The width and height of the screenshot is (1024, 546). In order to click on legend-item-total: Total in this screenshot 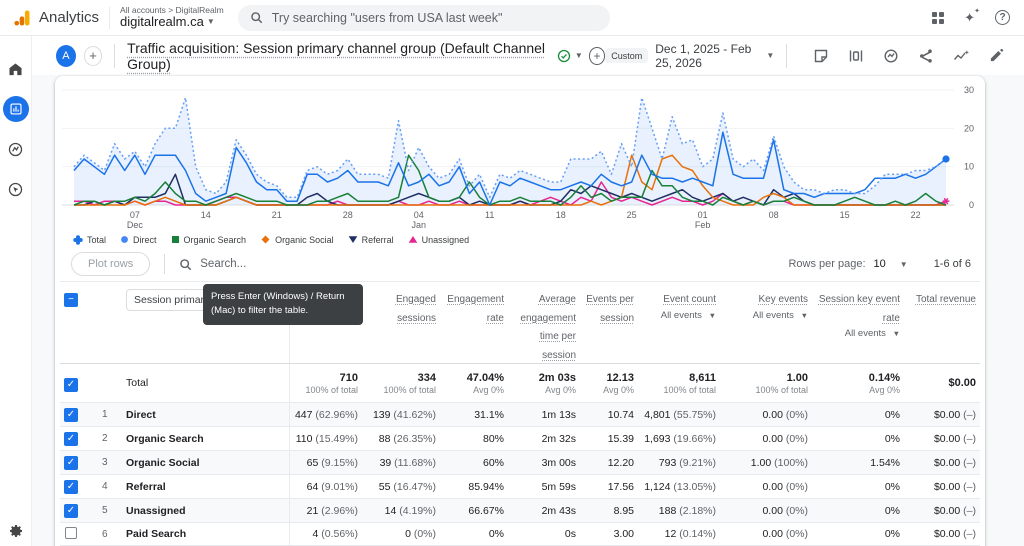, I will do `click(89, 240)`.